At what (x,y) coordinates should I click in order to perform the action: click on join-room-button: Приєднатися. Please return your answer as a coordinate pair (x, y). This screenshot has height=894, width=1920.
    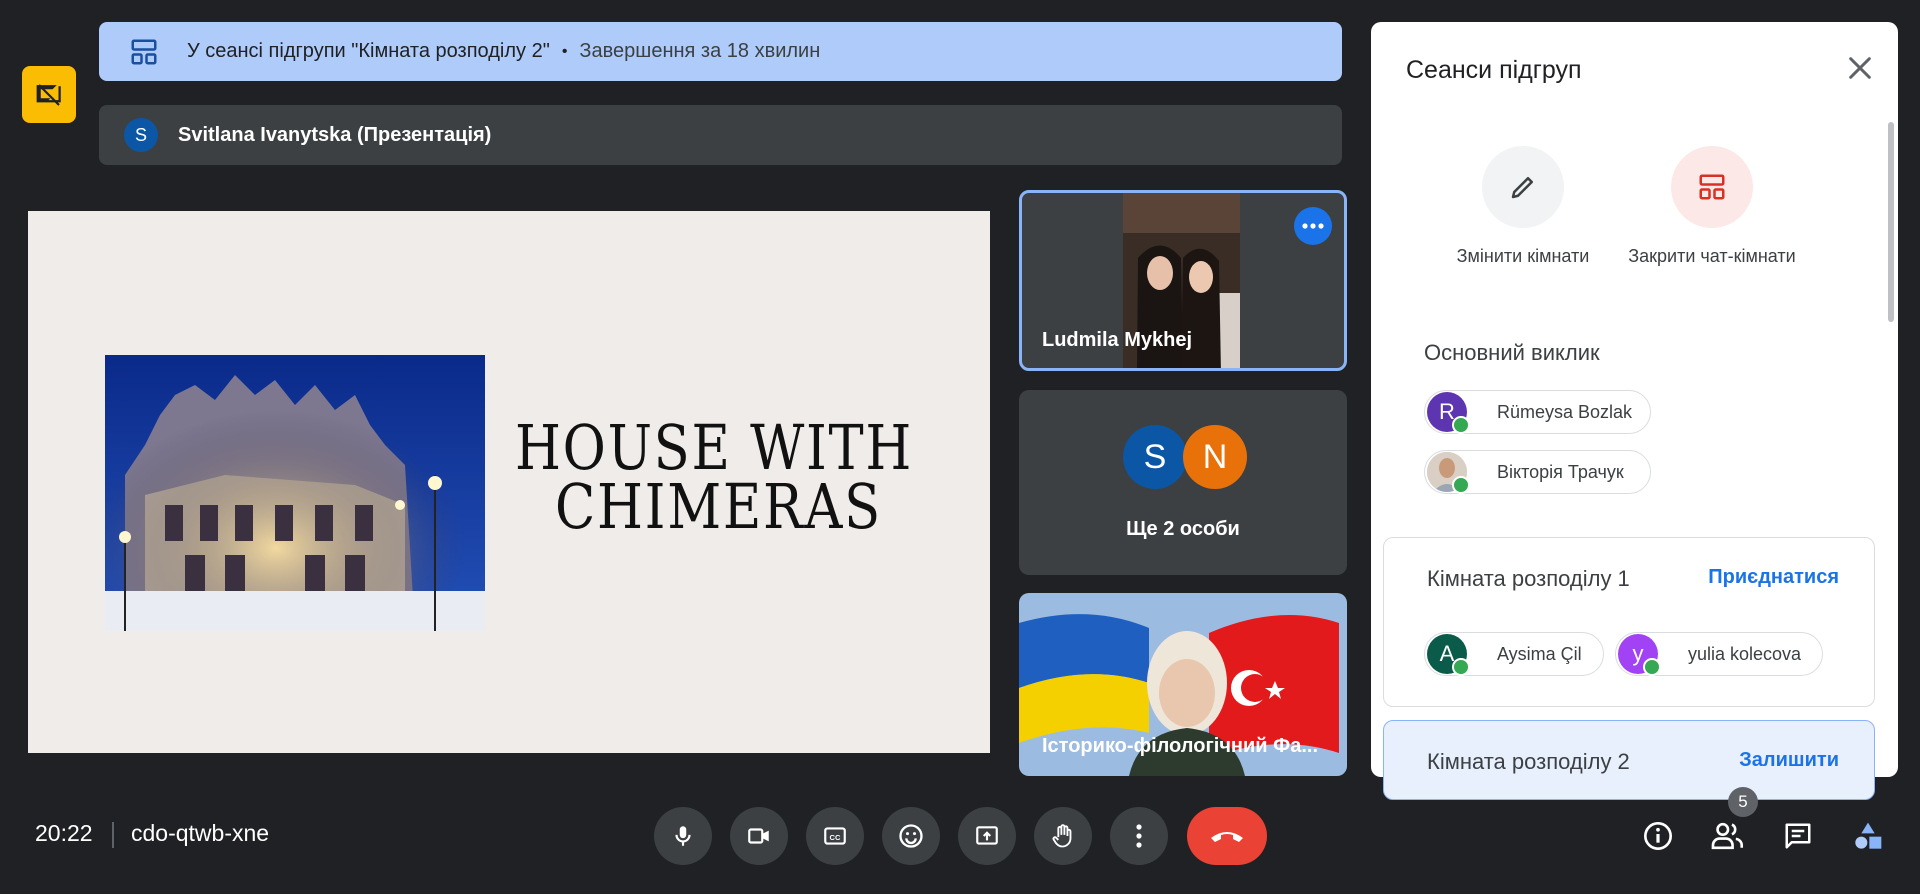
    Looking at the image, I should click on (1773, 577).